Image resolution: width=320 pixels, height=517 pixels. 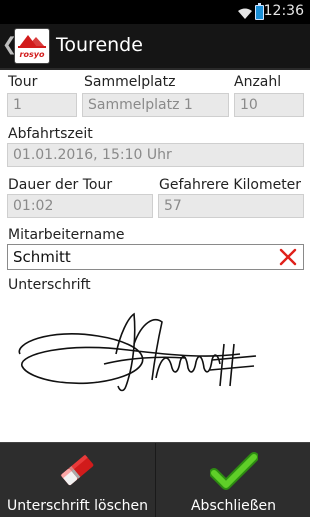 What do you see at coordinates (245, 14) in the screenshot?
I see `wifi-icon` at bounding box center [245, 14].